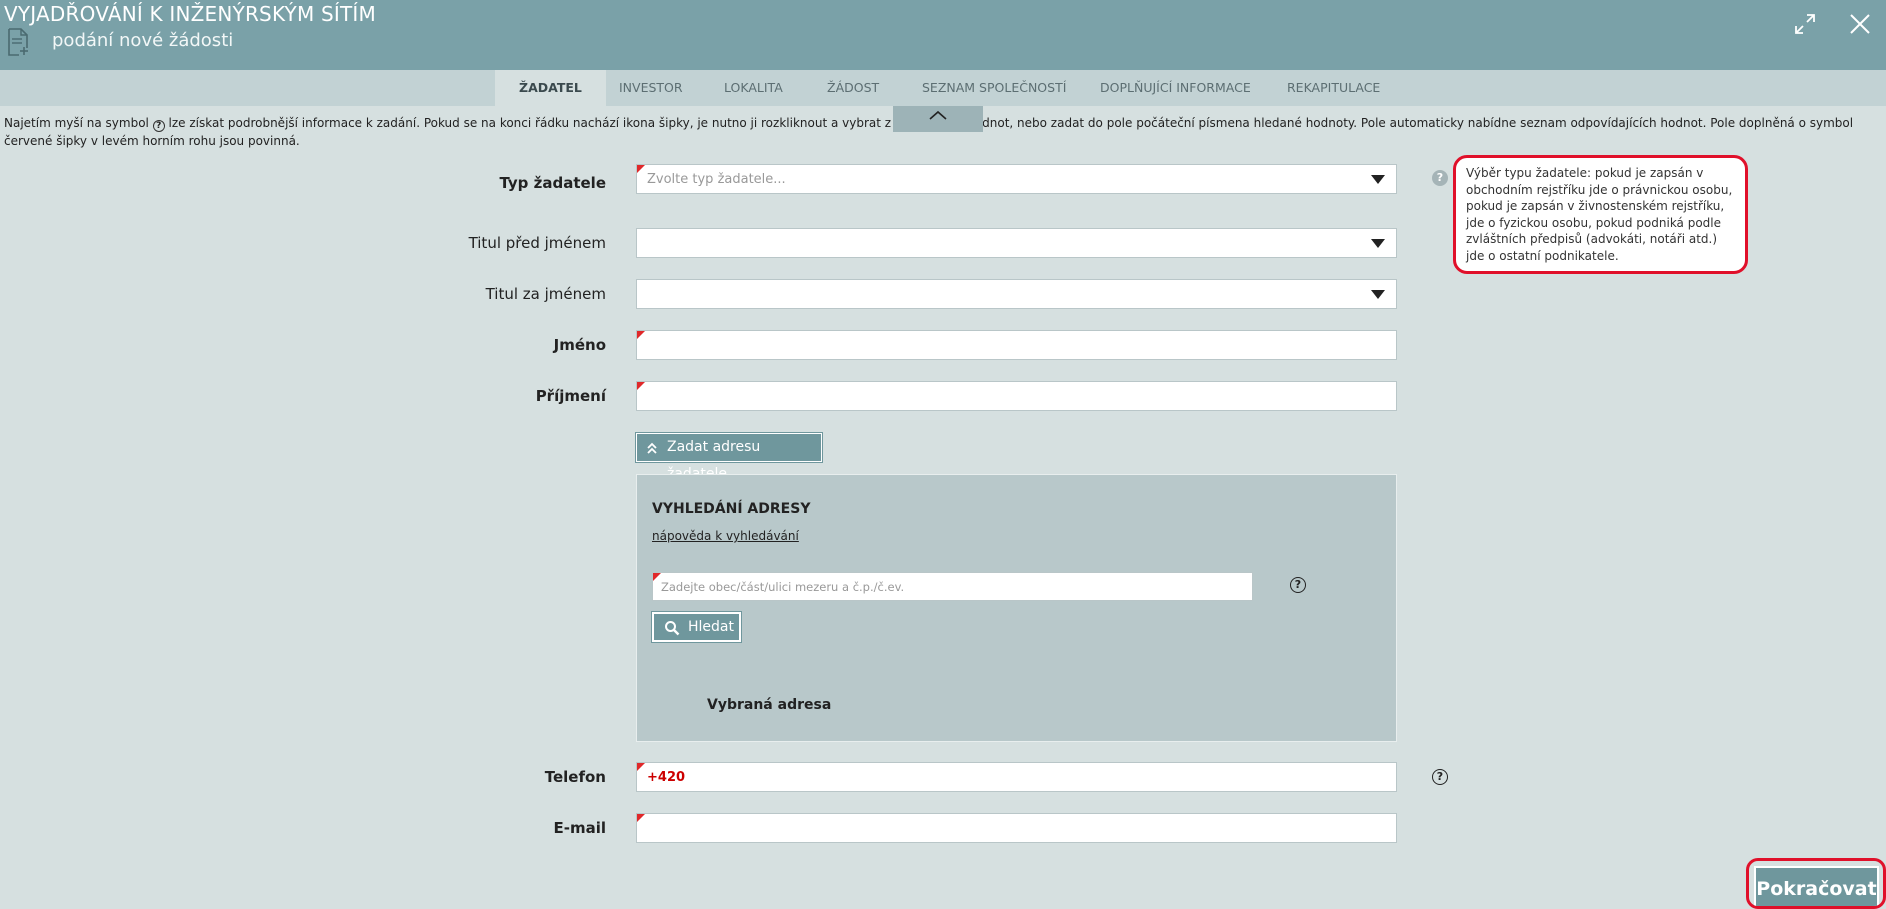  I want to click on chevron-up-icon, so click(938, 115).